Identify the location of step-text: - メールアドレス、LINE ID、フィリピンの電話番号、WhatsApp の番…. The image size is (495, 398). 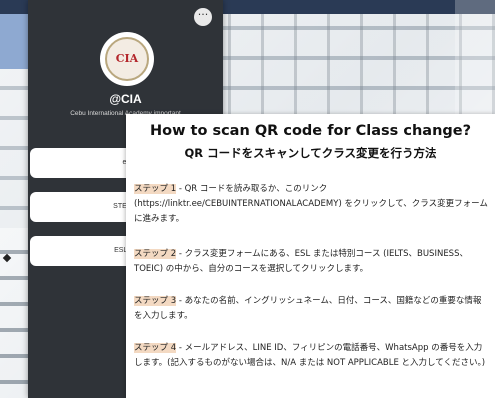
(310, 355).